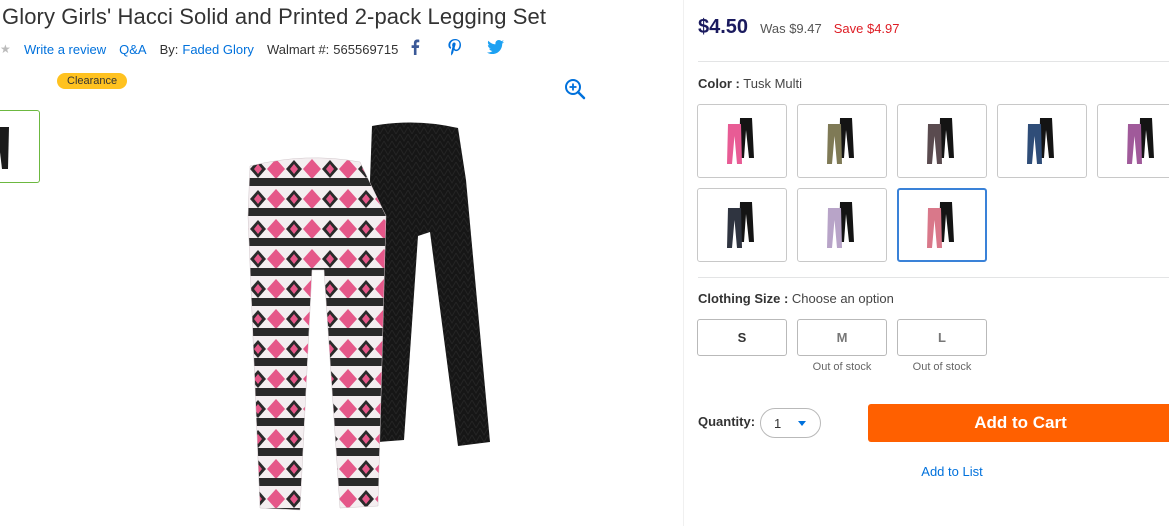 The height and width of the screenshot is (526, 1169). What do you see at coordinates (866, 28) in the screenshot?
I see `savings: Save $4.97` at bounding box center [866, 28].